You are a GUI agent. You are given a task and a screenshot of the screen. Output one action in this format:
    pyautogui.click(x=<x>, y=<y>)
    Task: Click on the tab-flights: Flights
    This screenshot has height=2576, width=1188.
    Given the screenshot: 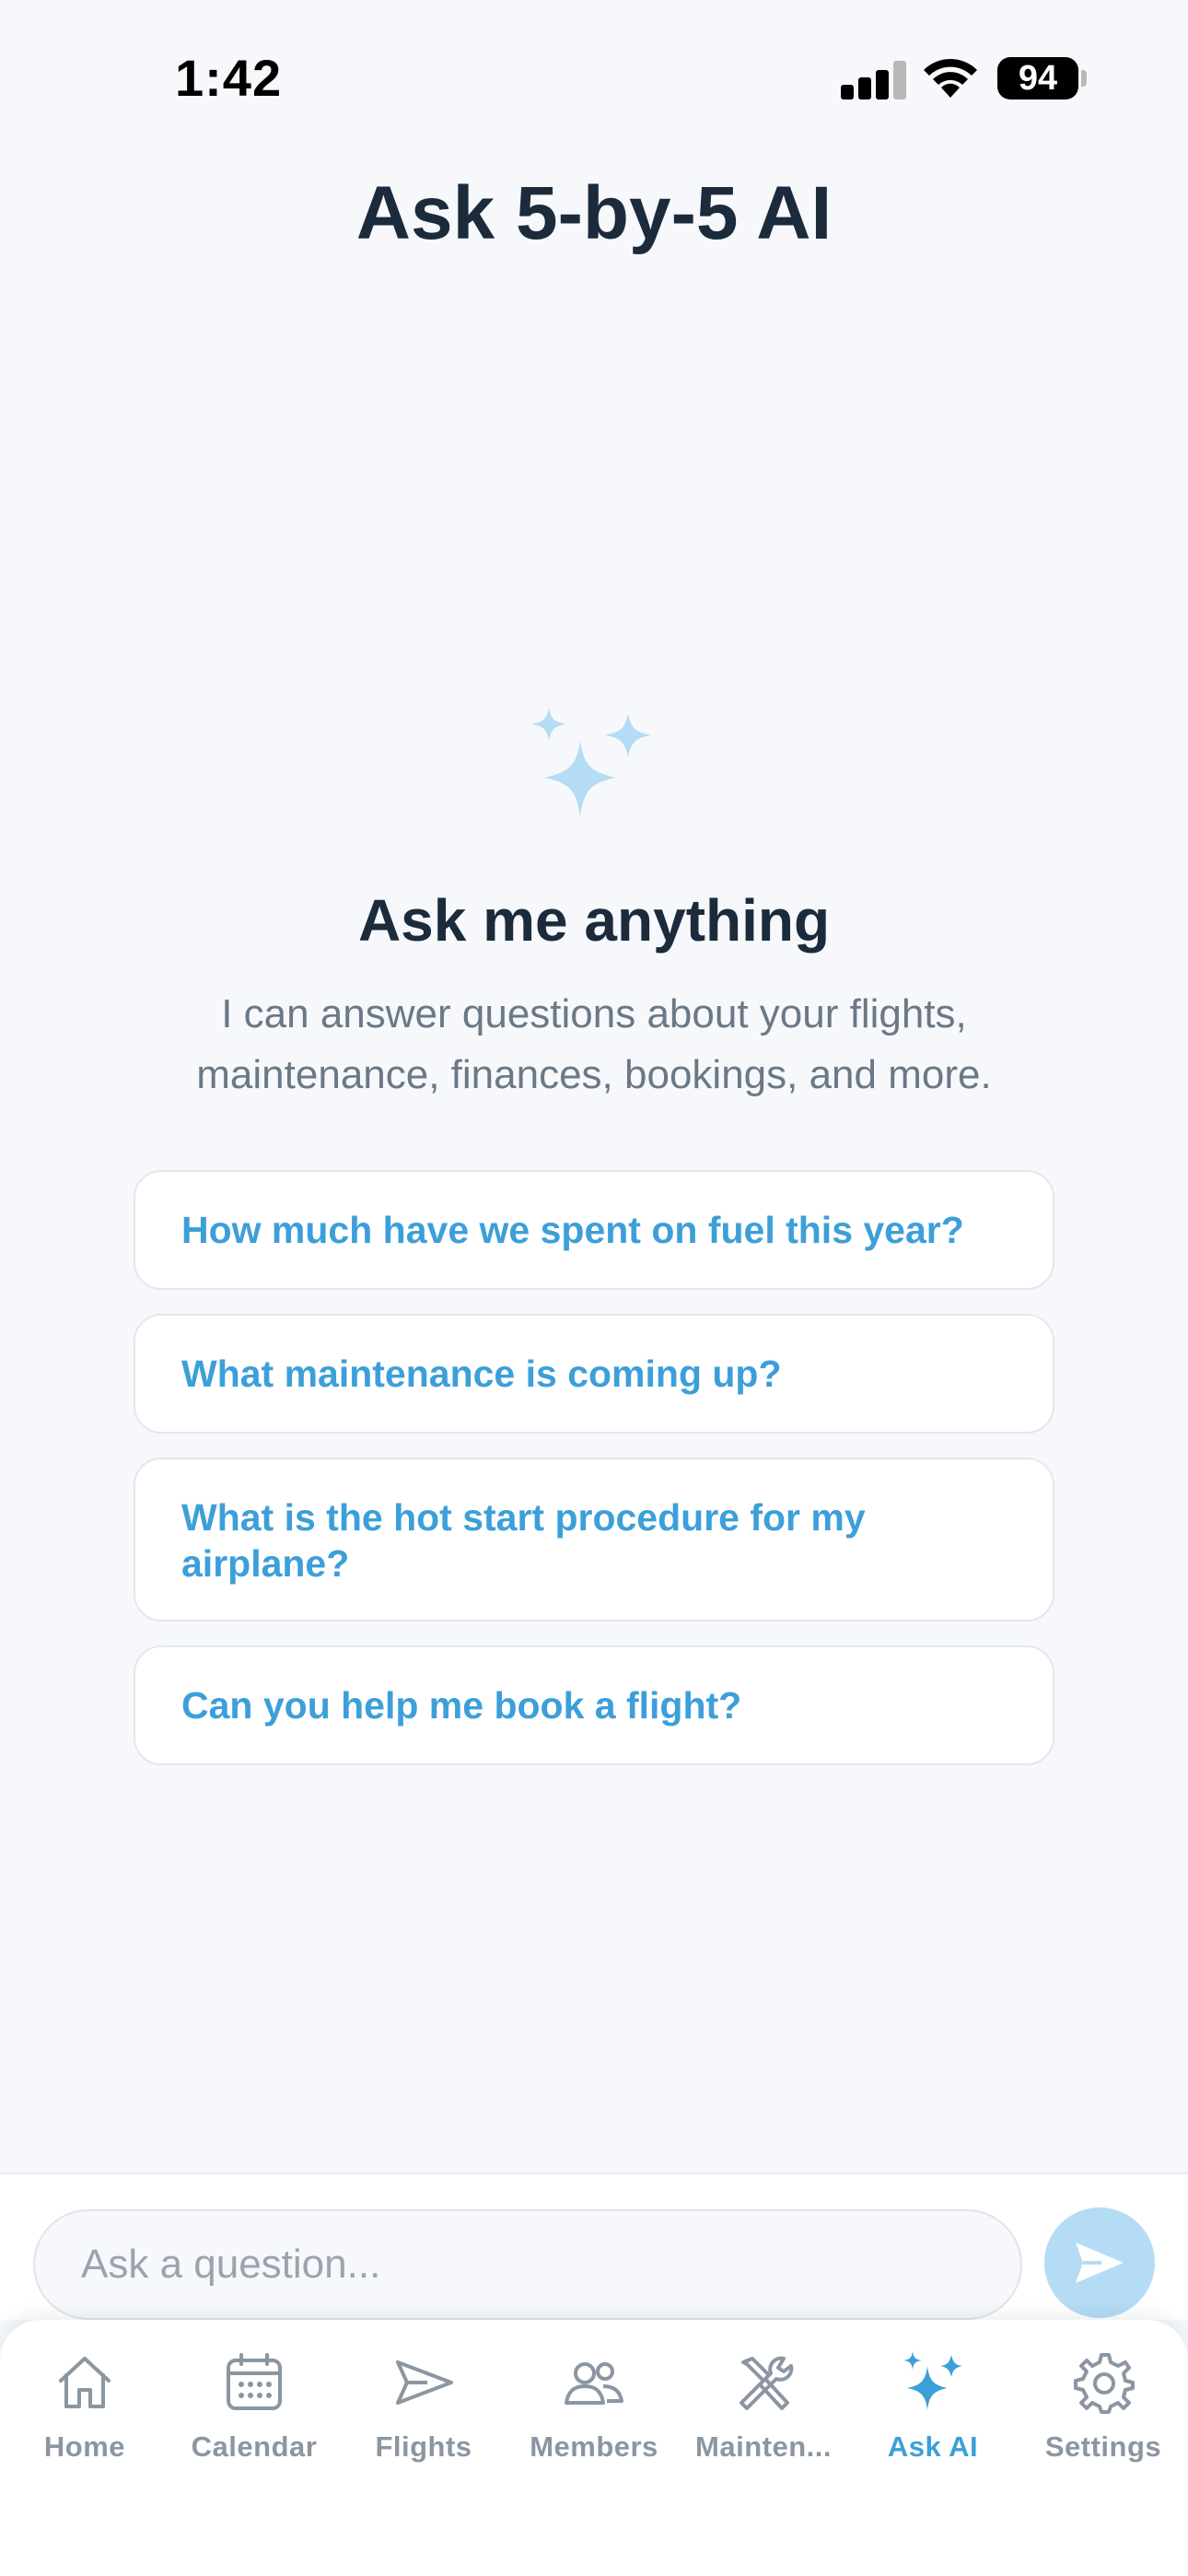 What is the action you would take?
    pyautogui.click(x=423, y=2419)
    